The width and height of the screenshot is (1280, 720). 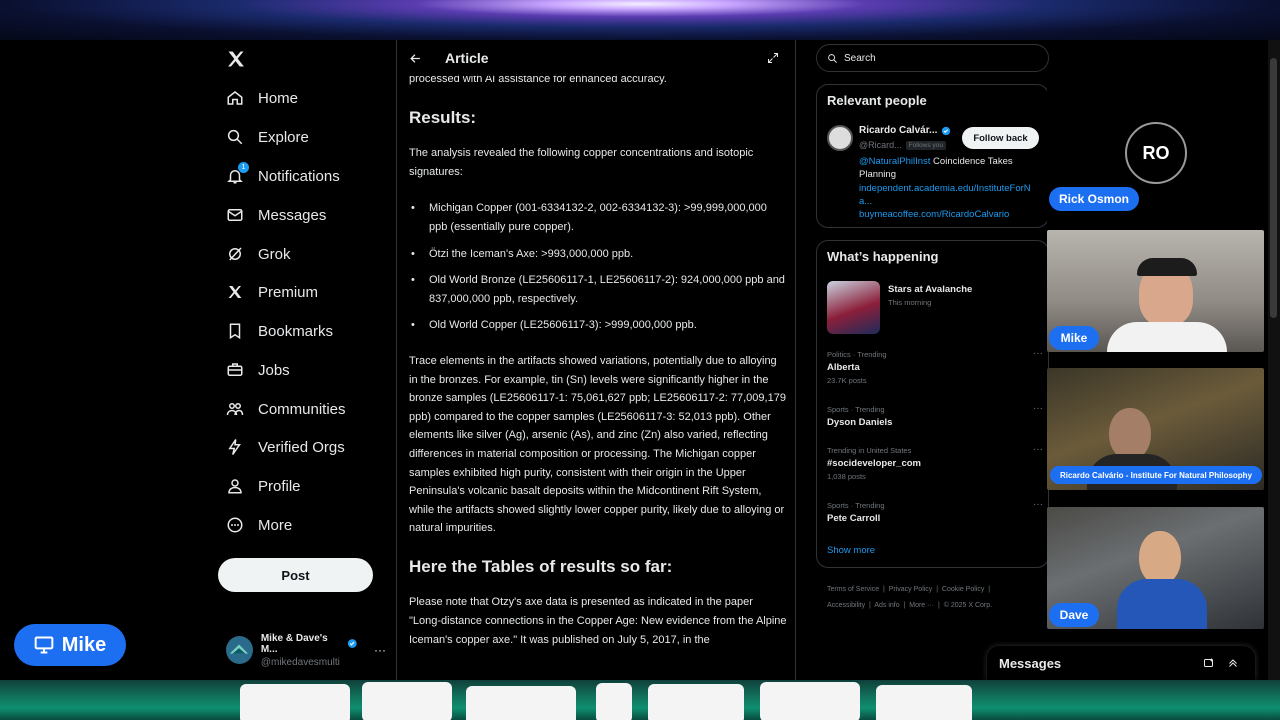 I want to click on scrollbar-thumb, so click(x=1273, y=188).